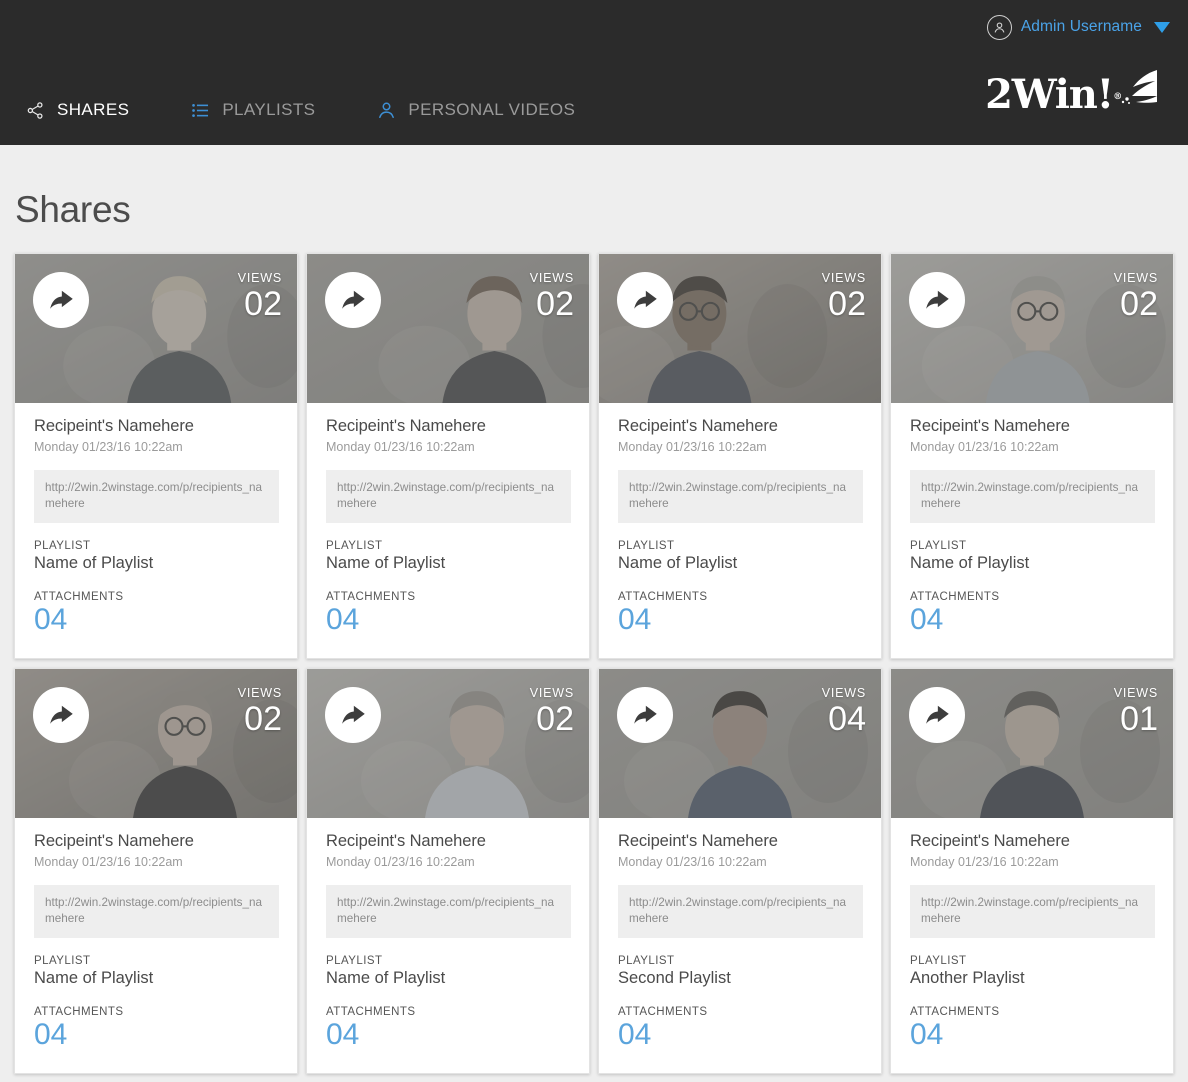  I want to click on nav-item-personal-videos: PERSONAL VIDEOS, so click(475, 110).